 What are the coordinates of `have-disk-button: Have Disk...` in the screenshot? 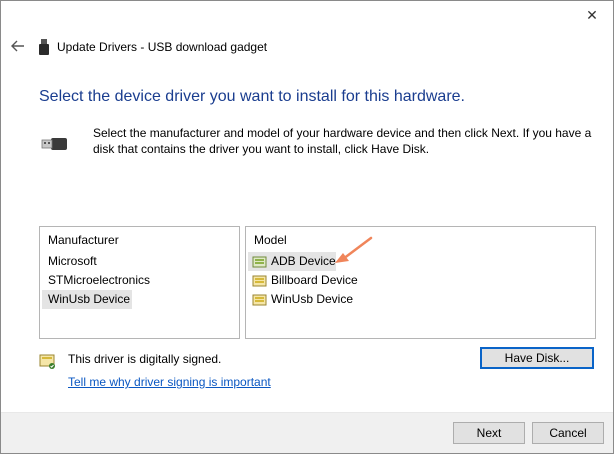 It's located at (537, 358).